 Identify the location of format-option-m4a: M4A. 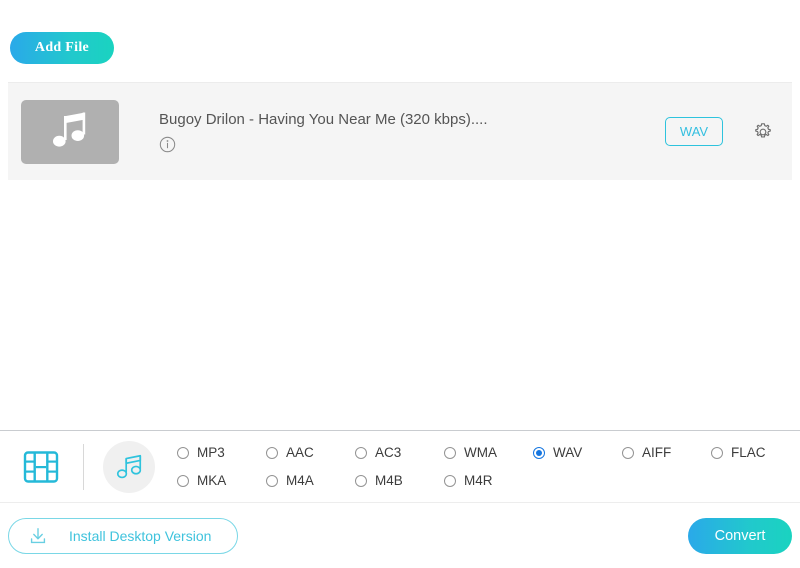
(310, 480).